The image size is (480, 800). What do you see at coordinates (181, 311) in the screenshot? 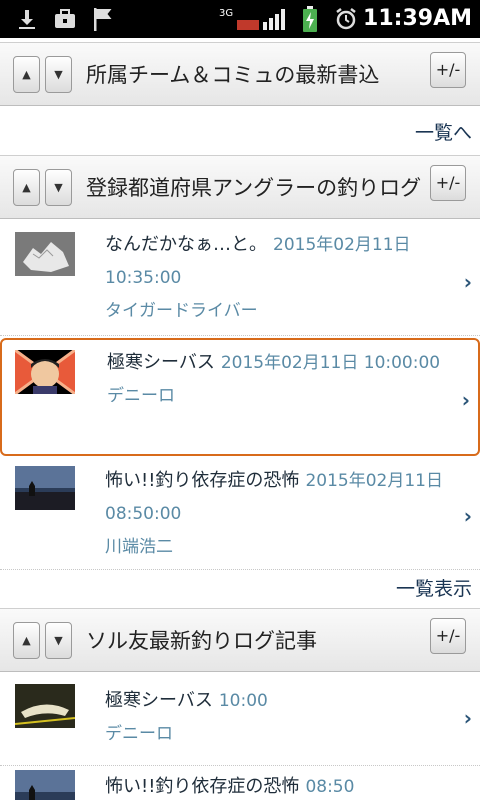
I see `log-author: タイガードライバー` at bounding box center [181, 311].